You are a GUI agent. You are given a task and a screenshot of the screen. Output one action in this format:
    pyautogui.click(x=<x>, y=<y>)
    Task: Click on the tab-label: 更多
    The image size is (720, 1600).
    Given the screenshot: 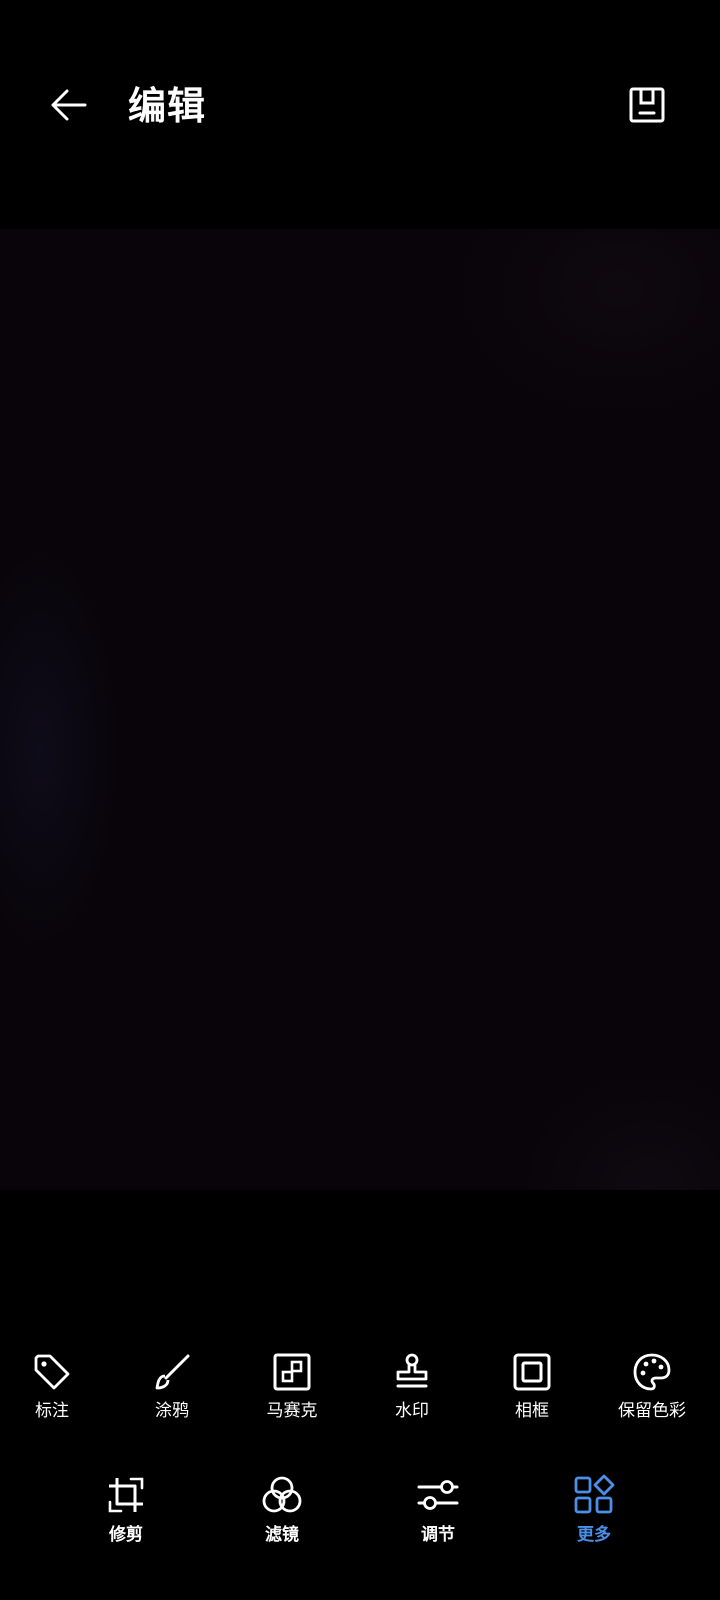 What is the action you would take?
    pyautogui.click(x=594, y=1535)
    